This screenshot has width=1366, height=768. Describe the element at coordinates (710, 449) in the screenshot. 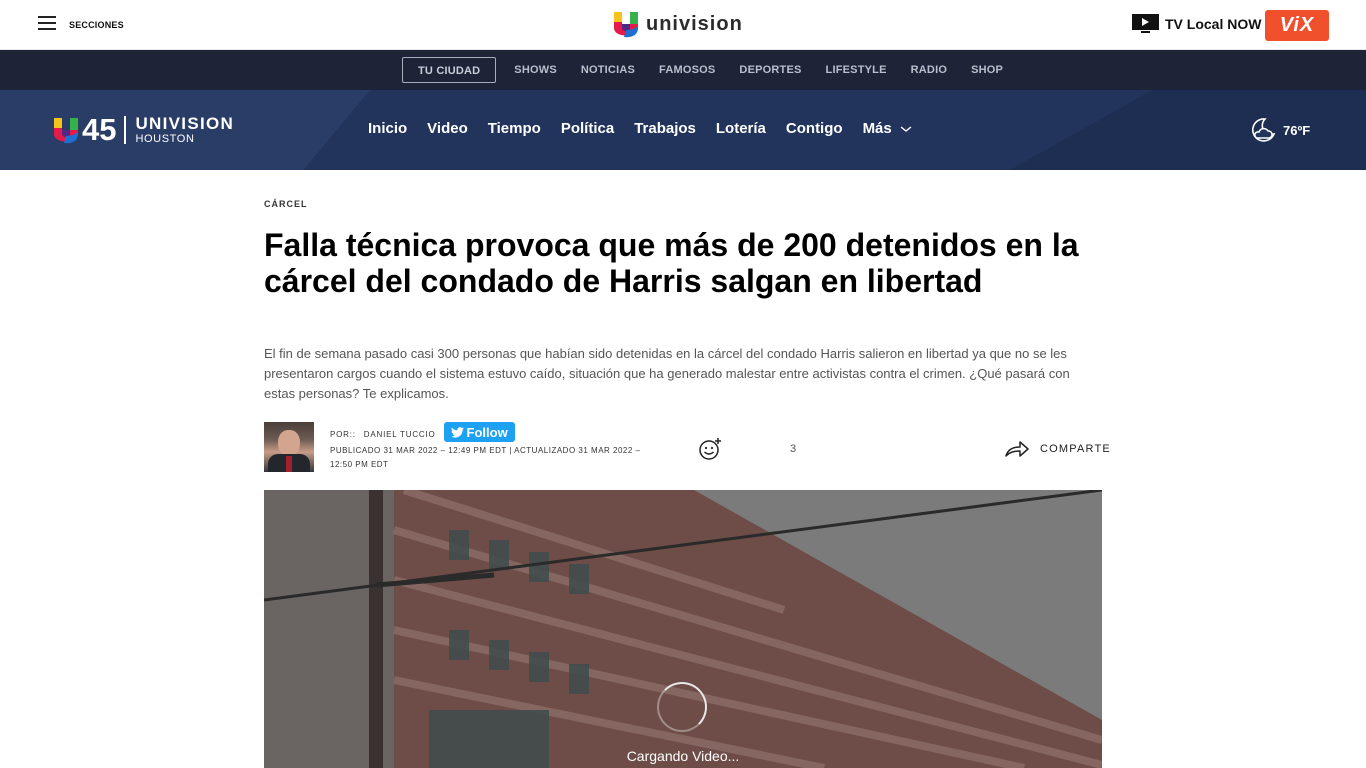

I see `smiley-add-icon` at that location.